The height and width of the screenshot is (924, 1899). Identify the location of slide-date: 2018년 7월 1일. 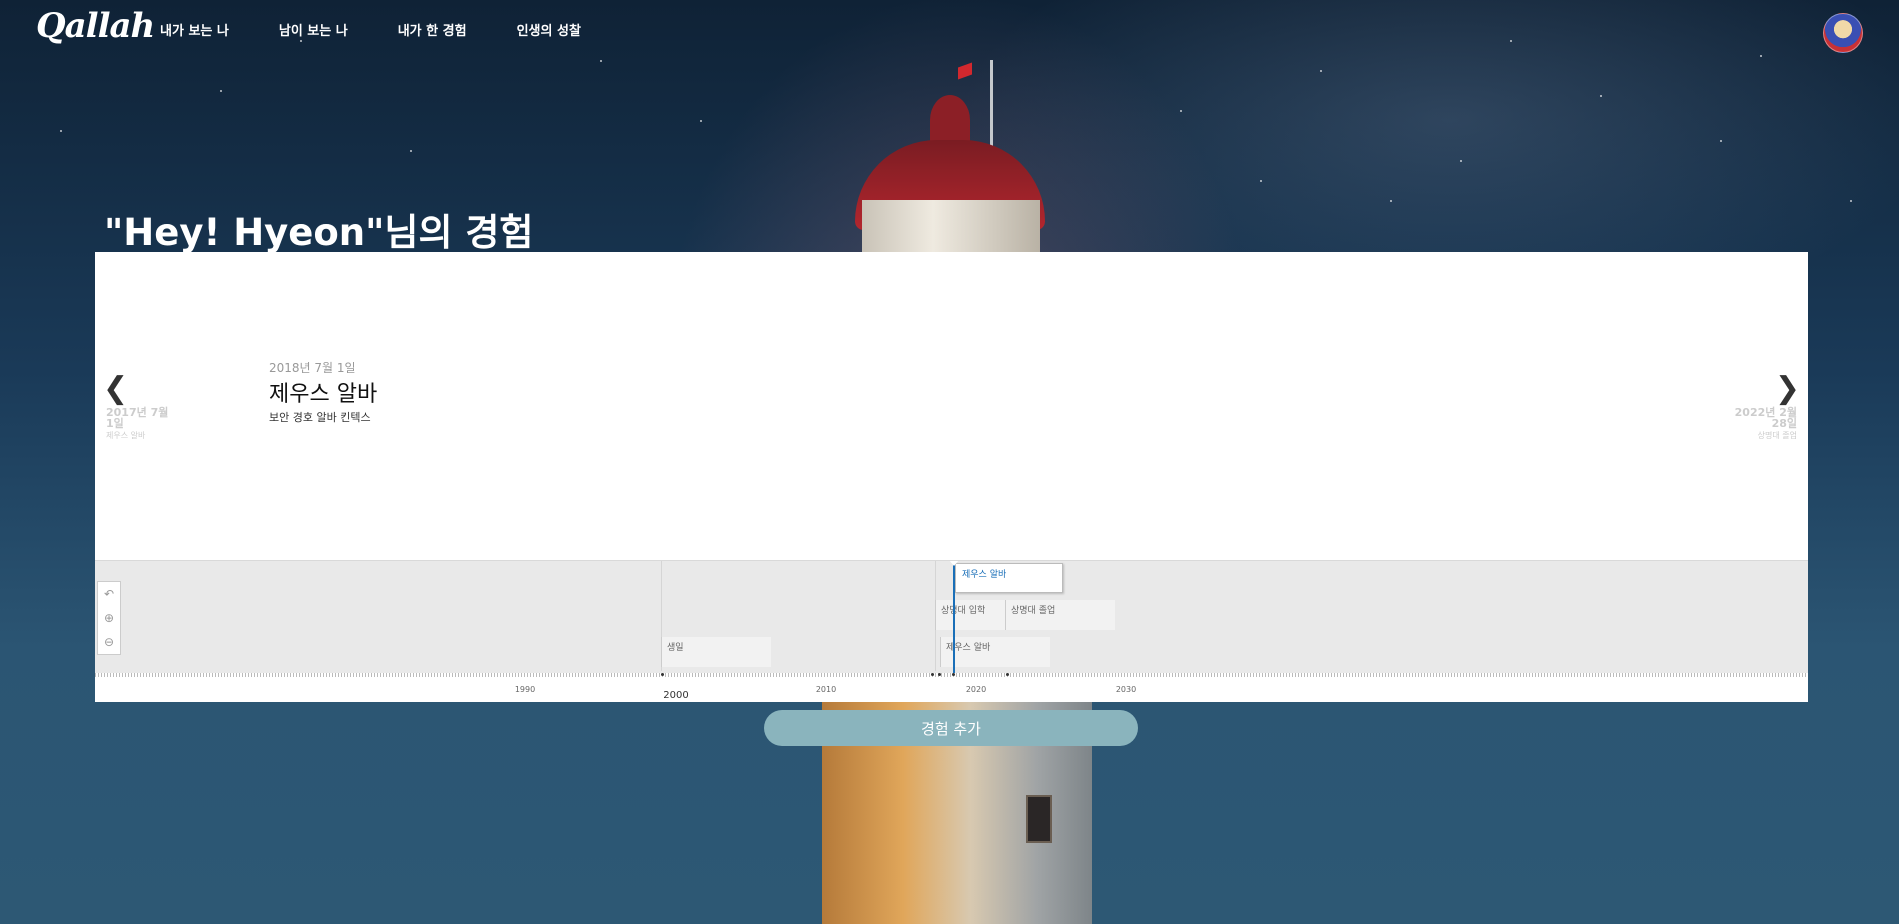
(312, 368).